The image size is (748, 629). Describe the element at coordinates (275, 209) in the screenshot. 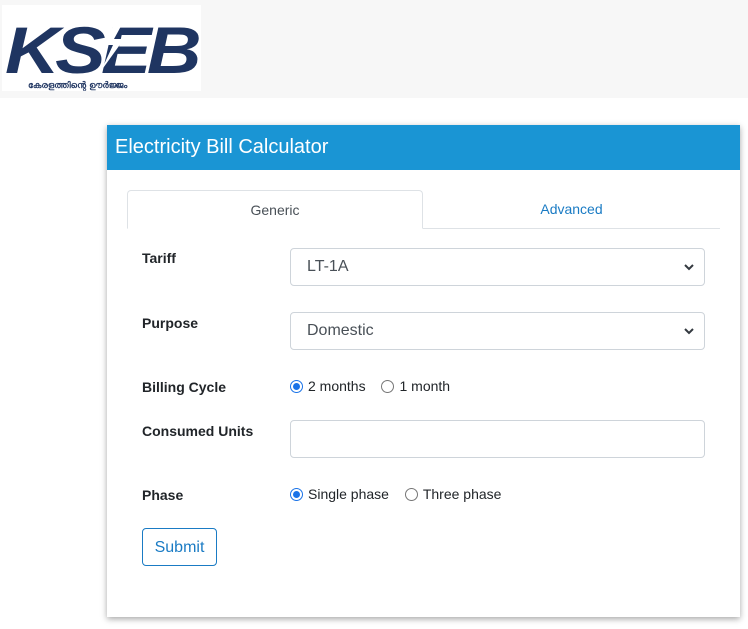

I see `tab-generic: Generic` at that location.